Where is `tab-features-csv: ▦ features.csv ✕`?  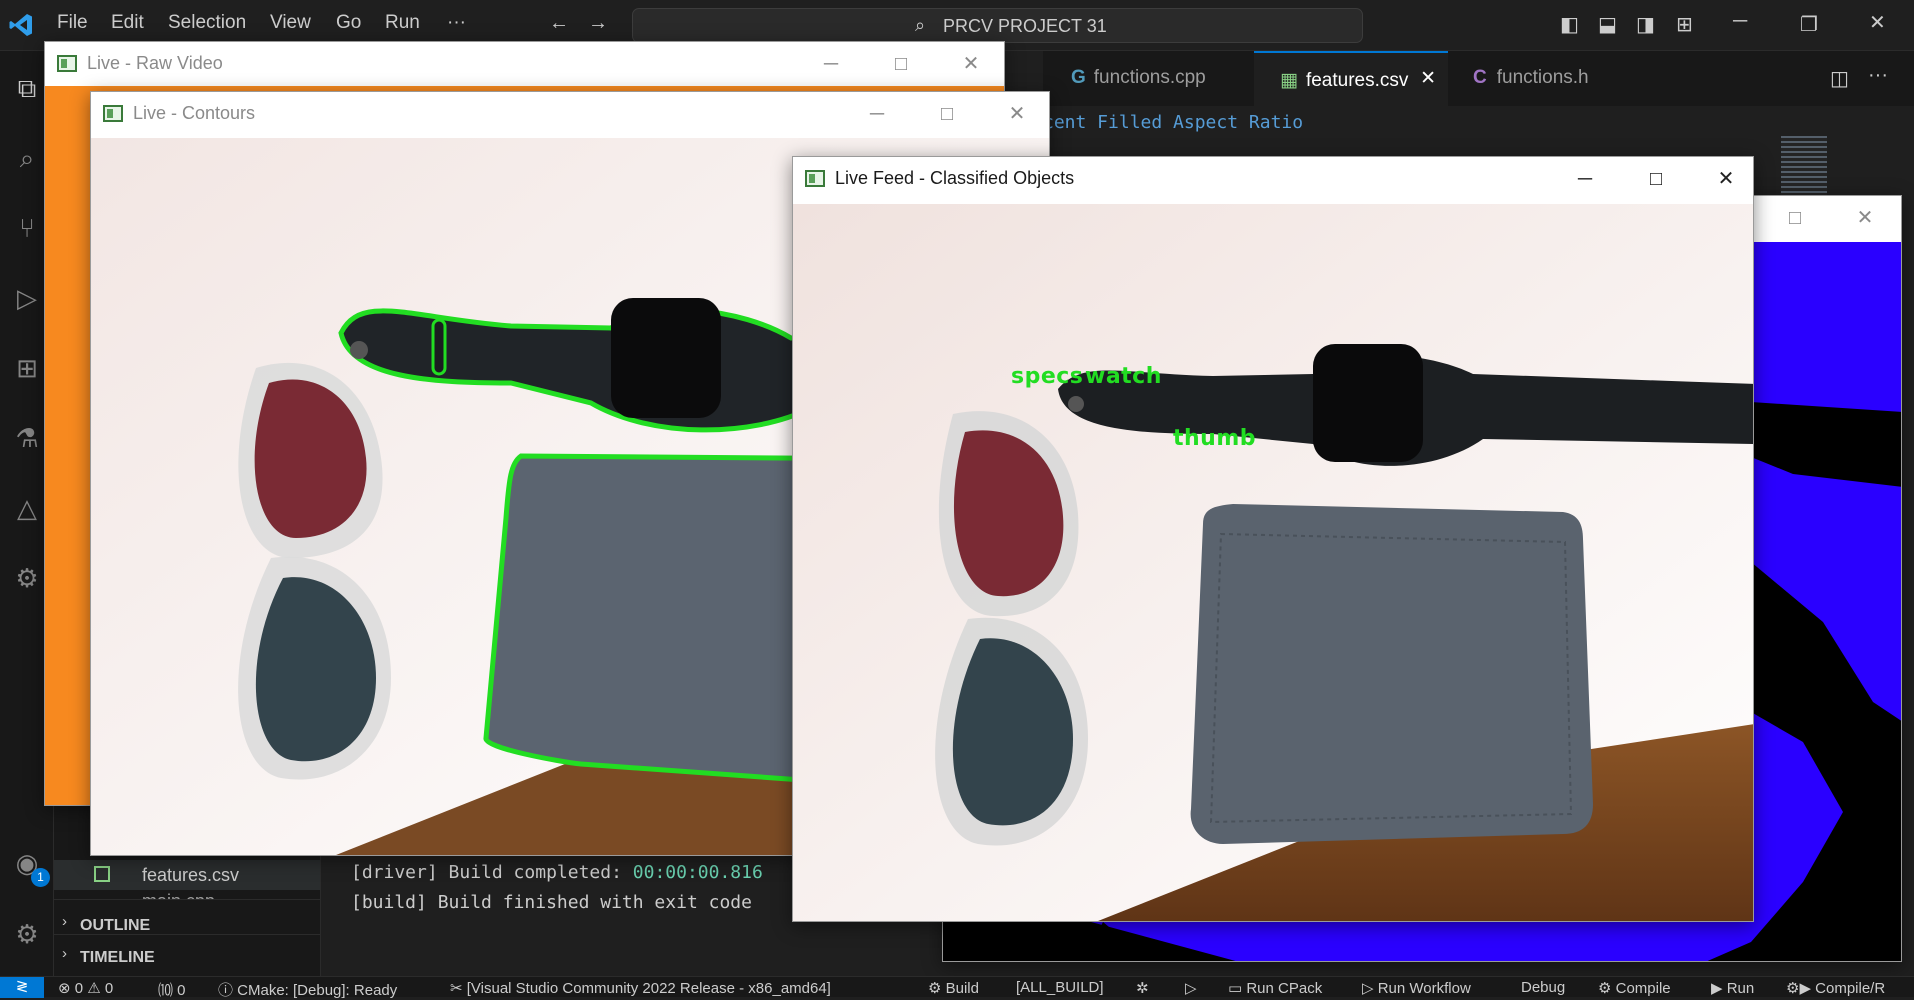
tab-features-csv: ▦ features.csv ✕ is located at coordinates (1351, 78).